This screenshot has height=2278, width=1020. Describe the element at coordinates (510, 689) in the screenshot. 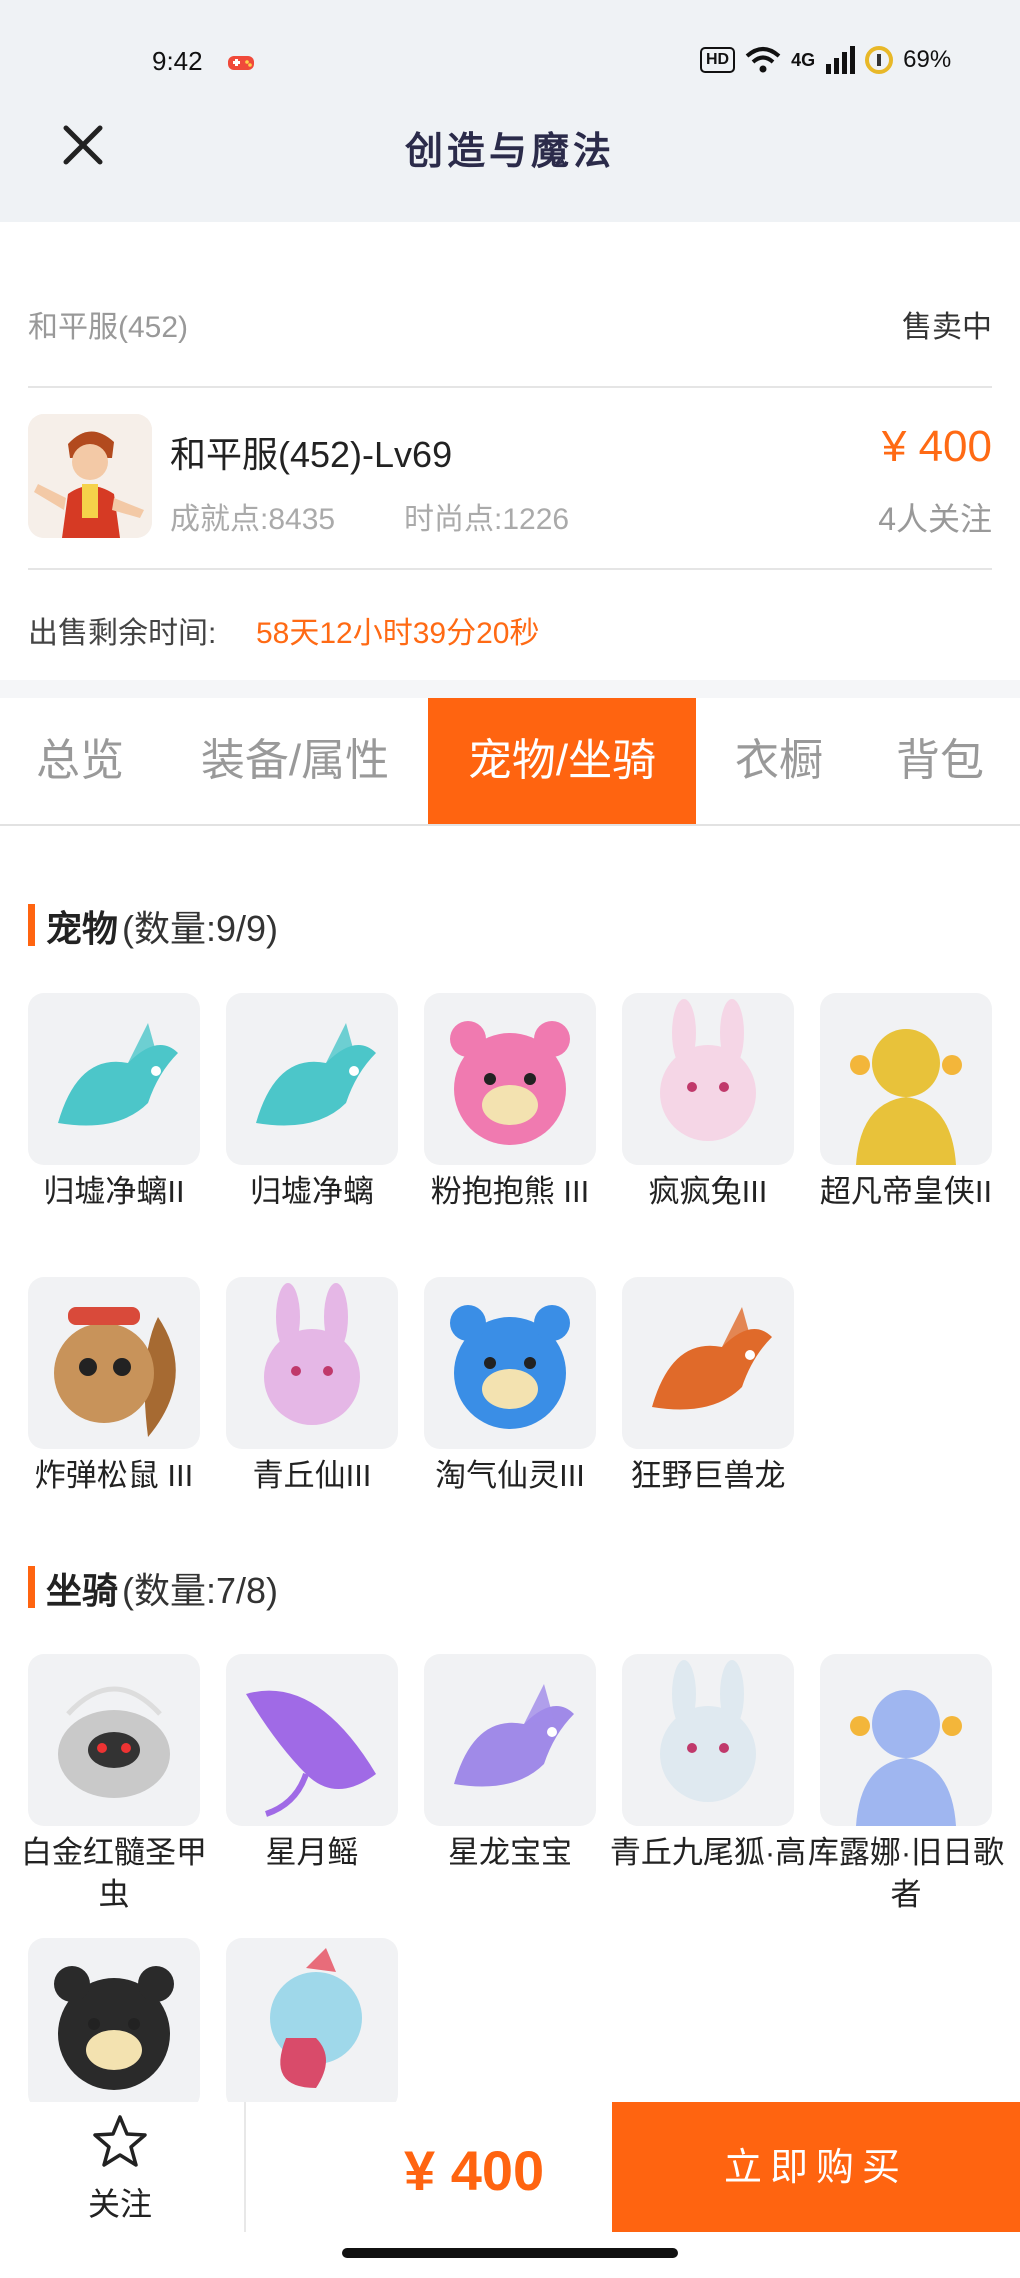

I see `section-gap` at that location.